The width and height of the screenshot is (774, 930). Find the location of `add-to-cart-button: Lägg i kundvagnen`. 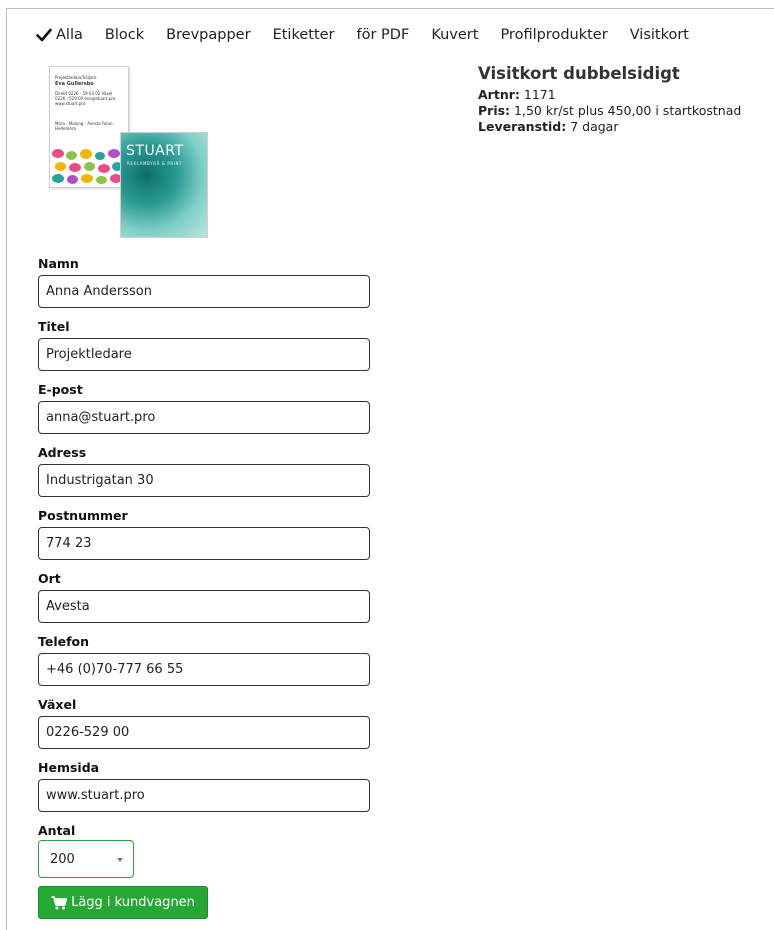

add-to-cart-button: Lägg i kundvagnen is located at coordinates (123, 902).